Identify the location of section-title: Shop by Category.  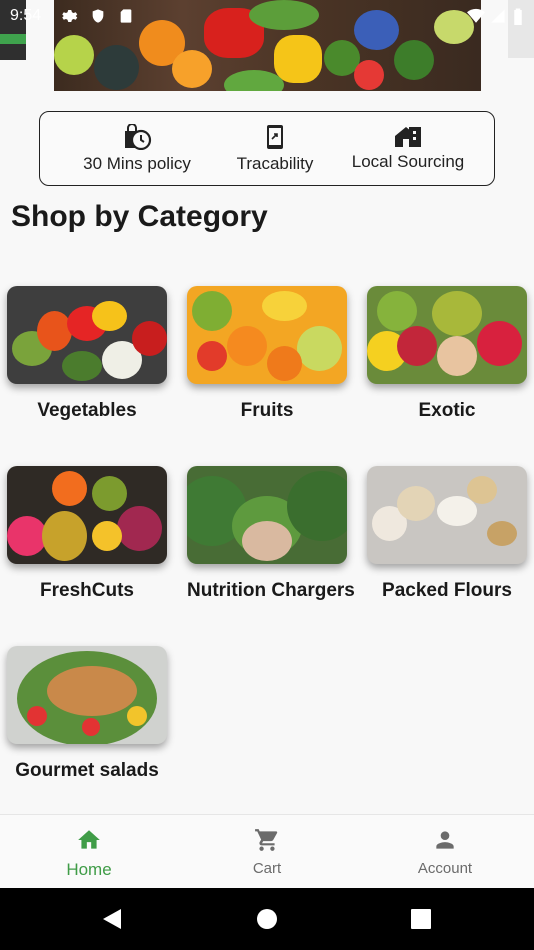
(139, 216).